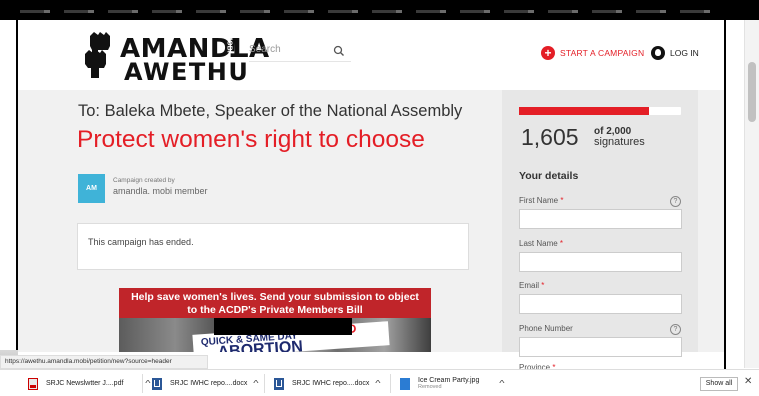 The image size is (759, 396). Describe the element at coordinates (300, 52) in the screenshot. I see `search-box: Search` at that location.